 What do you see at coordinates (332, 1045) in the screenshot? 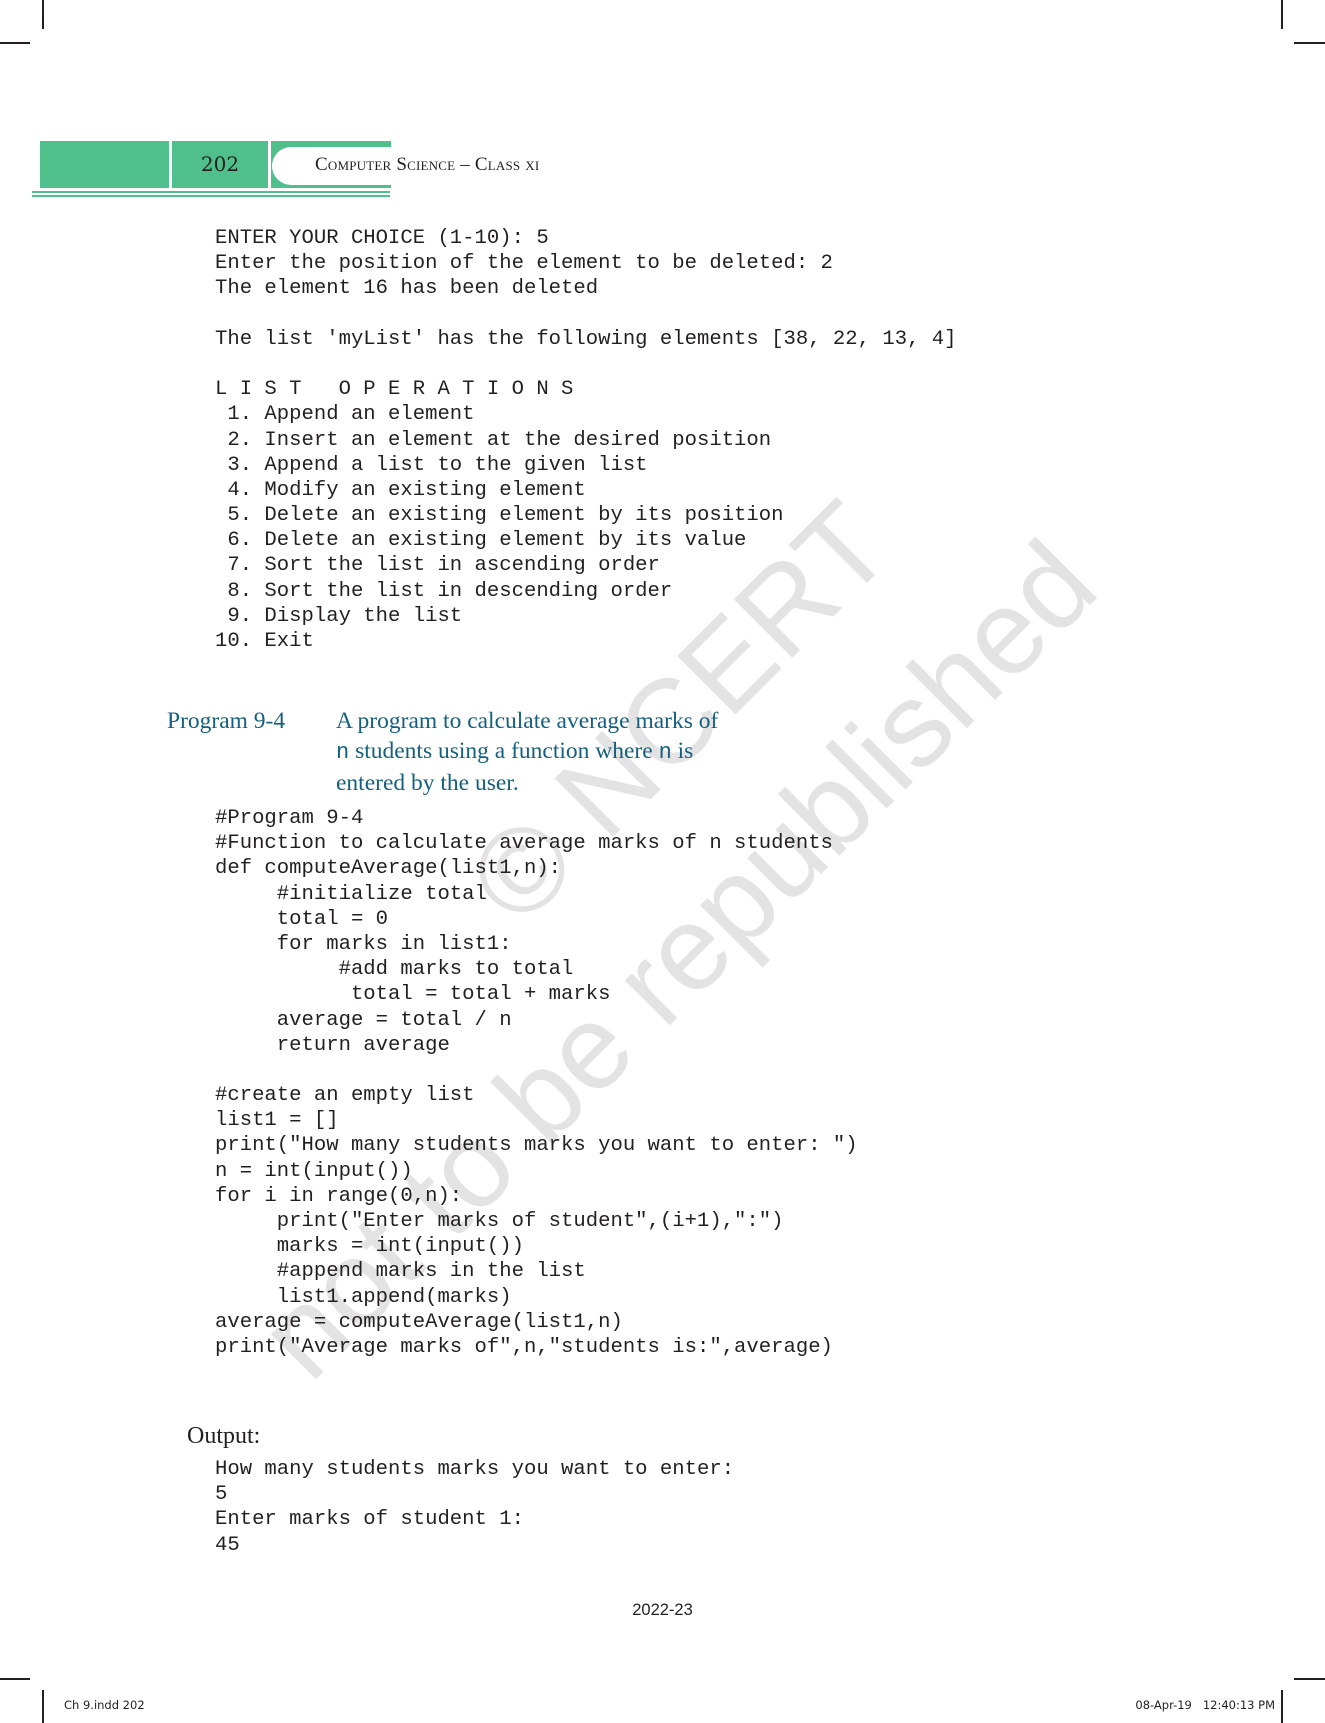
I see `code-line: return average` at bounding box center [332, 1045].